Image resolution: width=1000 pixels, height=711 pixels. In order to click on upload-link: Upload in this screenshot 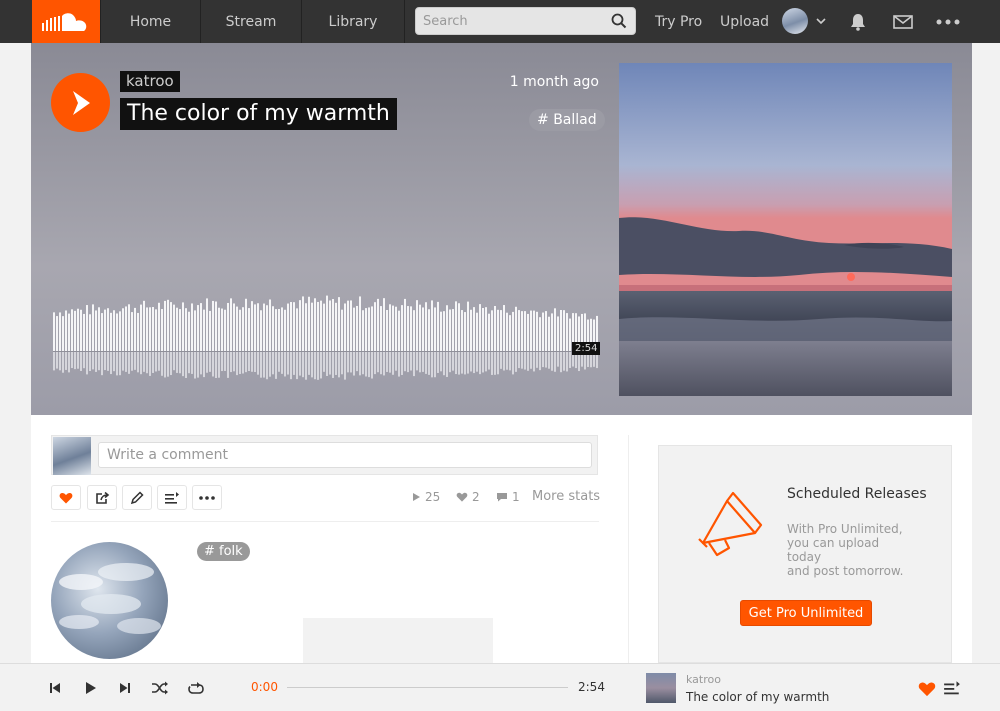, I will do `click(744, 21)`.